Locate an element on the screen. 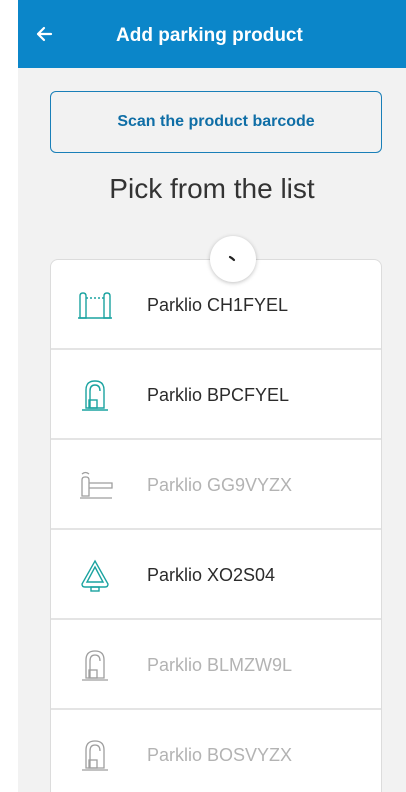 Image resolution: width=406 pixels, height=792 pixels. loading-icon is located at coordinates (232, 258).